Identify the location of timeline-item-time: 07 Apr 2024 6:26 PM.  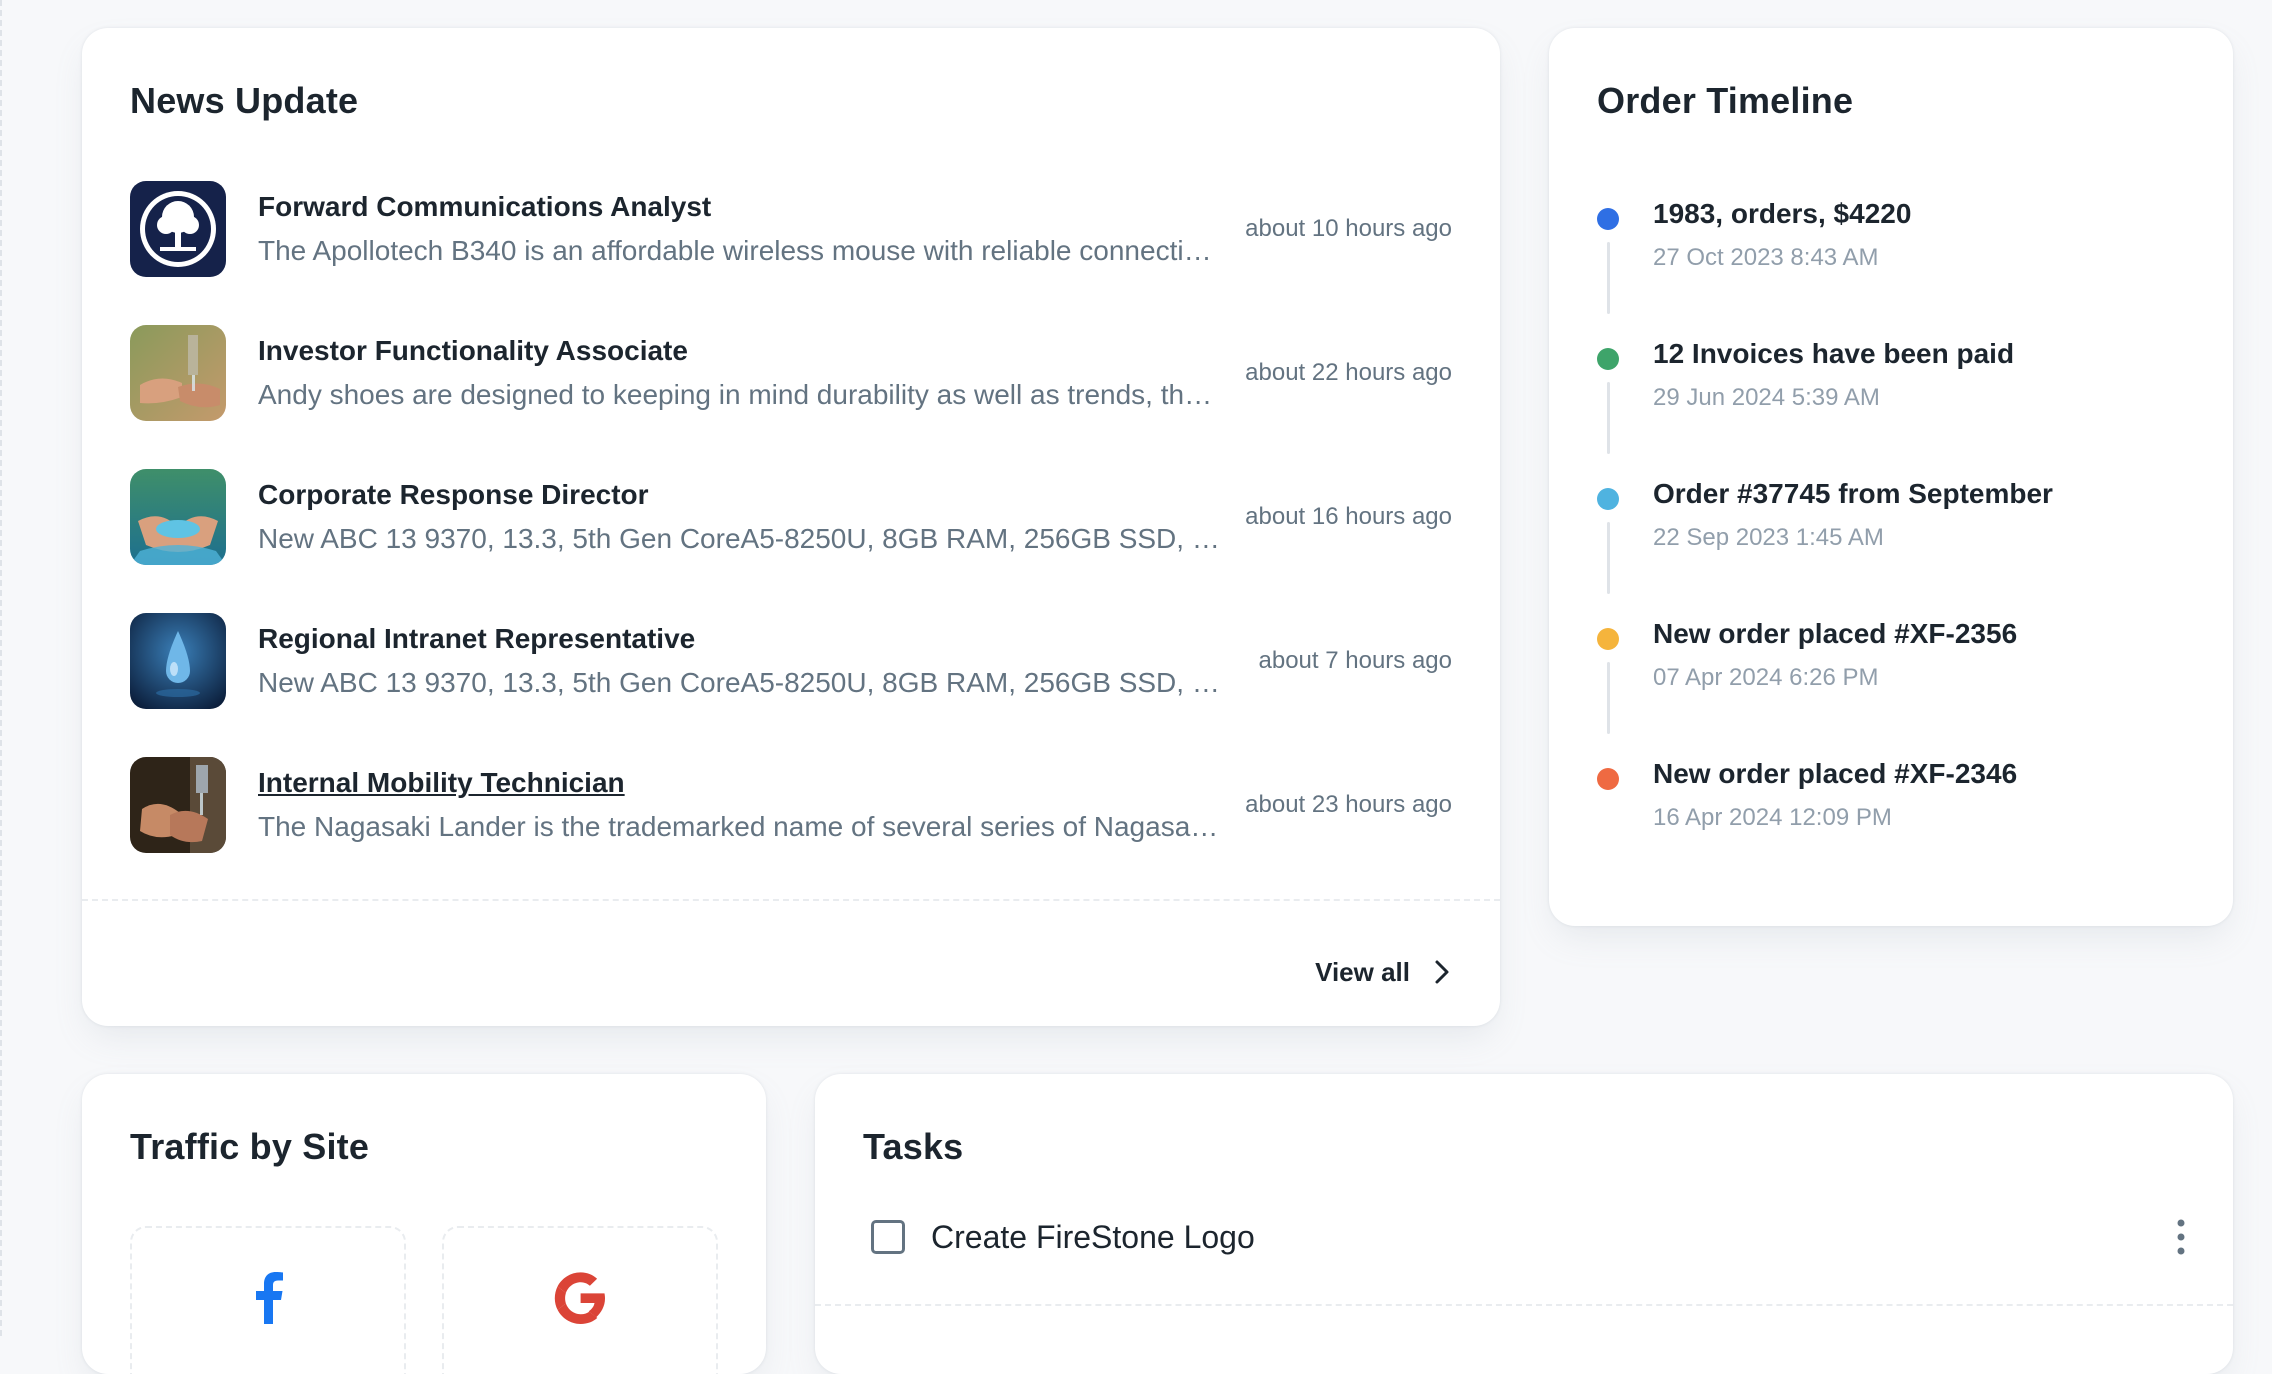
(1766, 677).